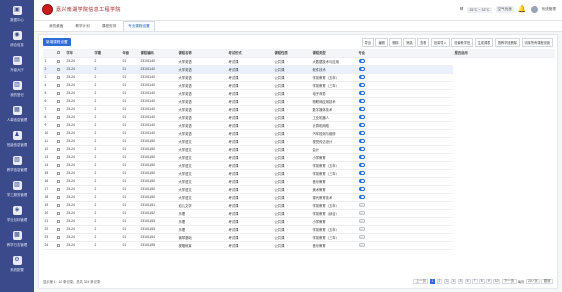  I want to click on select-all-checkbox, so click(58, 53).